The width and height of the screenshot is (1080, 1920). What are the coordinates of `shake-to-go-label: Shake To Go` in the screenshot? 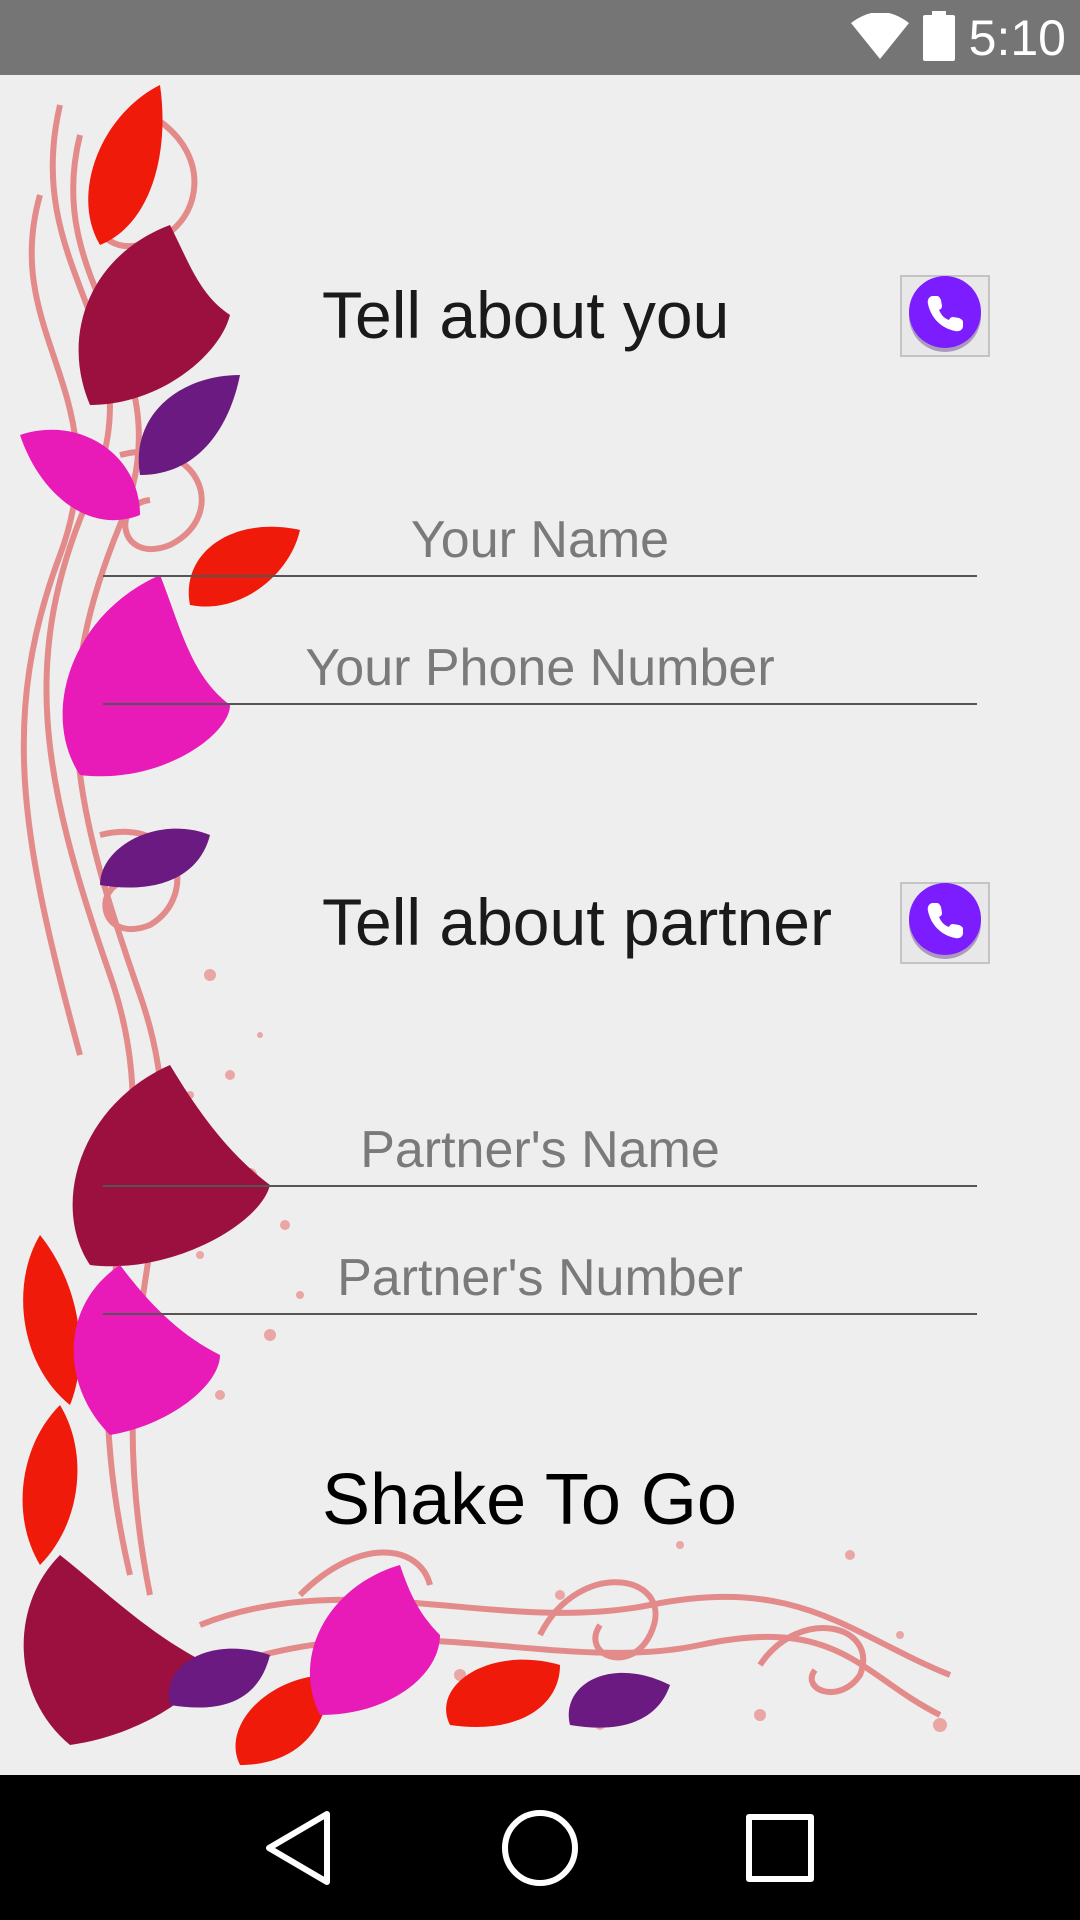 It's located at (529, 1500).